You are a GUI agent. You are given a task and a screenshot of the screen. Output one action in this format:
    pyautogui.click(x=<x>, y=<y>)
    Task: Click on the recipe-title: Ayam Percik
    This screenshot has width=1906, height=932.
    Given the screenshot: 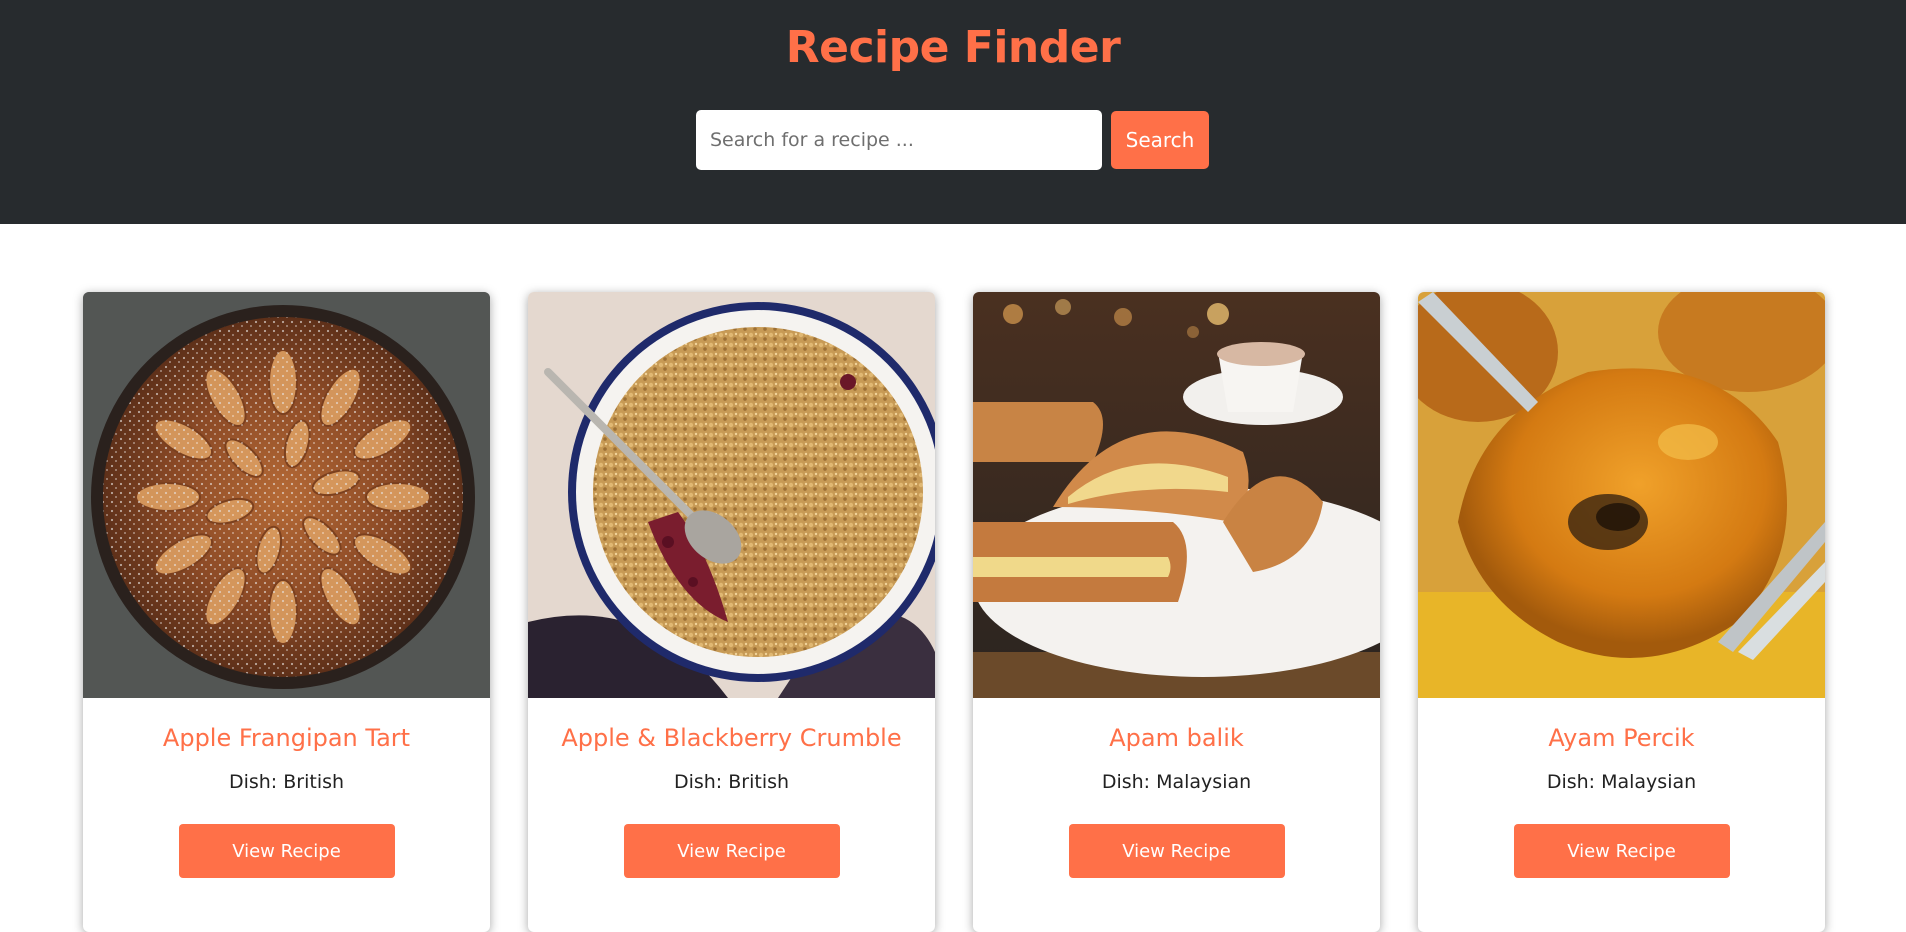 What is the action you would take?
    pyautogui.click(x=1621, y=738)
    